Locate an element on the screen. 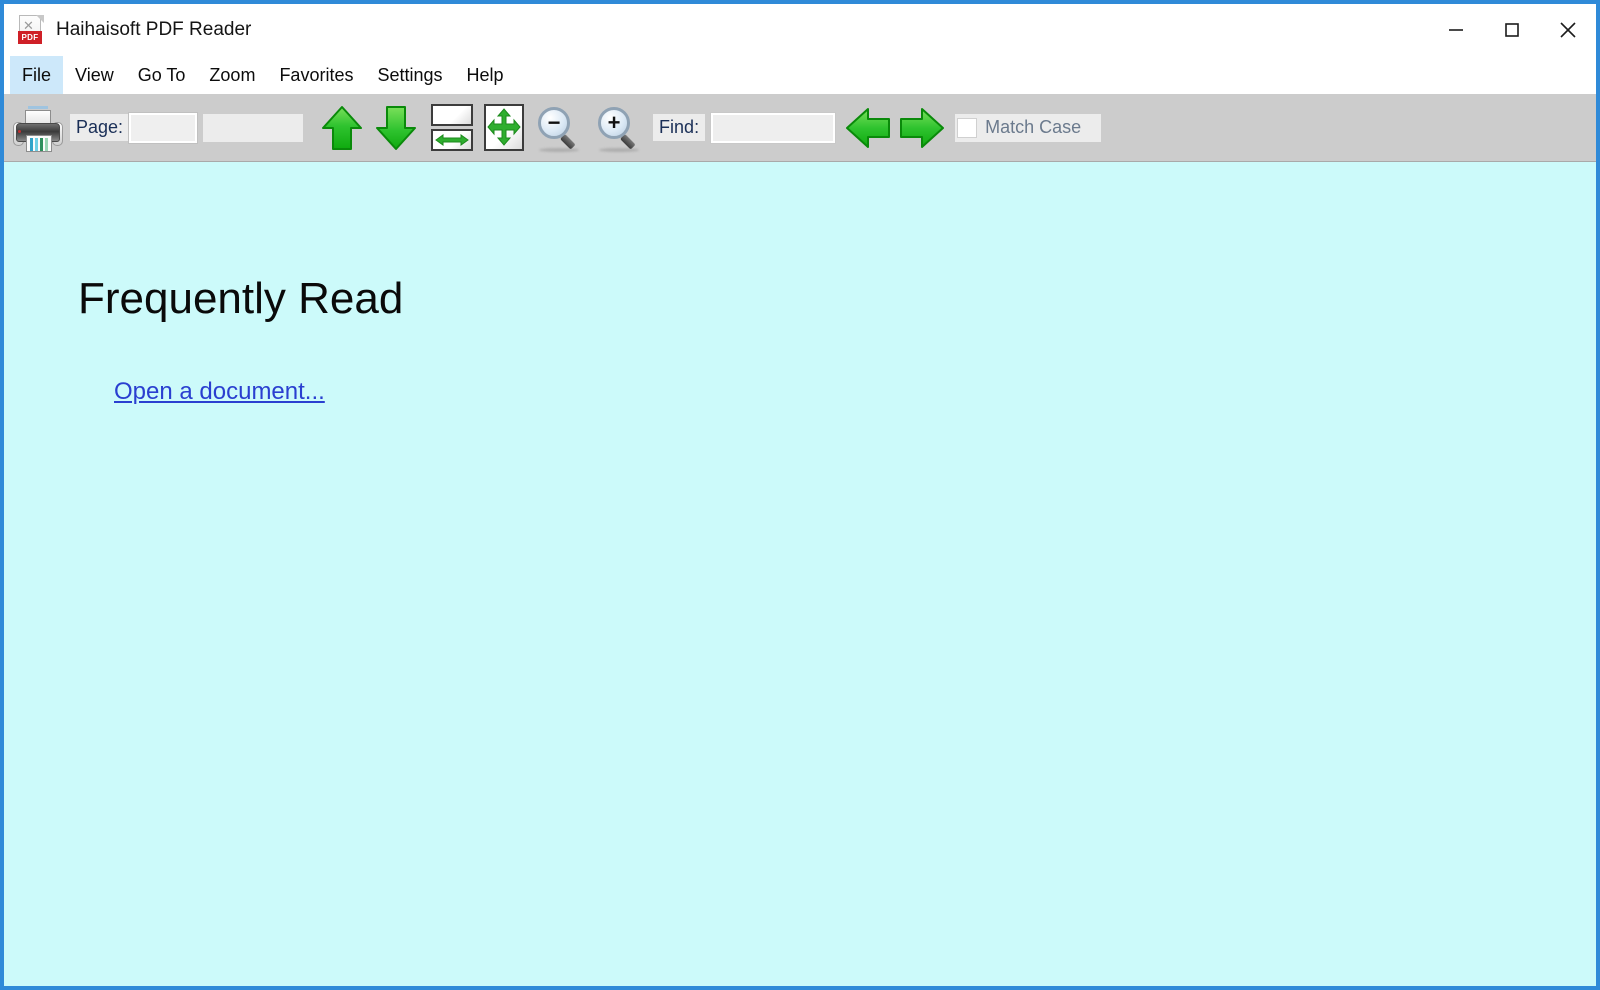  find-label: Find: is located at coordinates (679, 127).